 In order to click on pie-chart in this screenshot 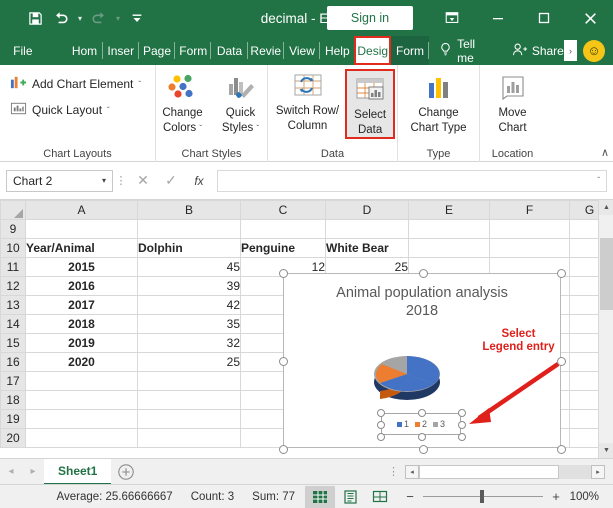, I will do `click(407, 377)`.